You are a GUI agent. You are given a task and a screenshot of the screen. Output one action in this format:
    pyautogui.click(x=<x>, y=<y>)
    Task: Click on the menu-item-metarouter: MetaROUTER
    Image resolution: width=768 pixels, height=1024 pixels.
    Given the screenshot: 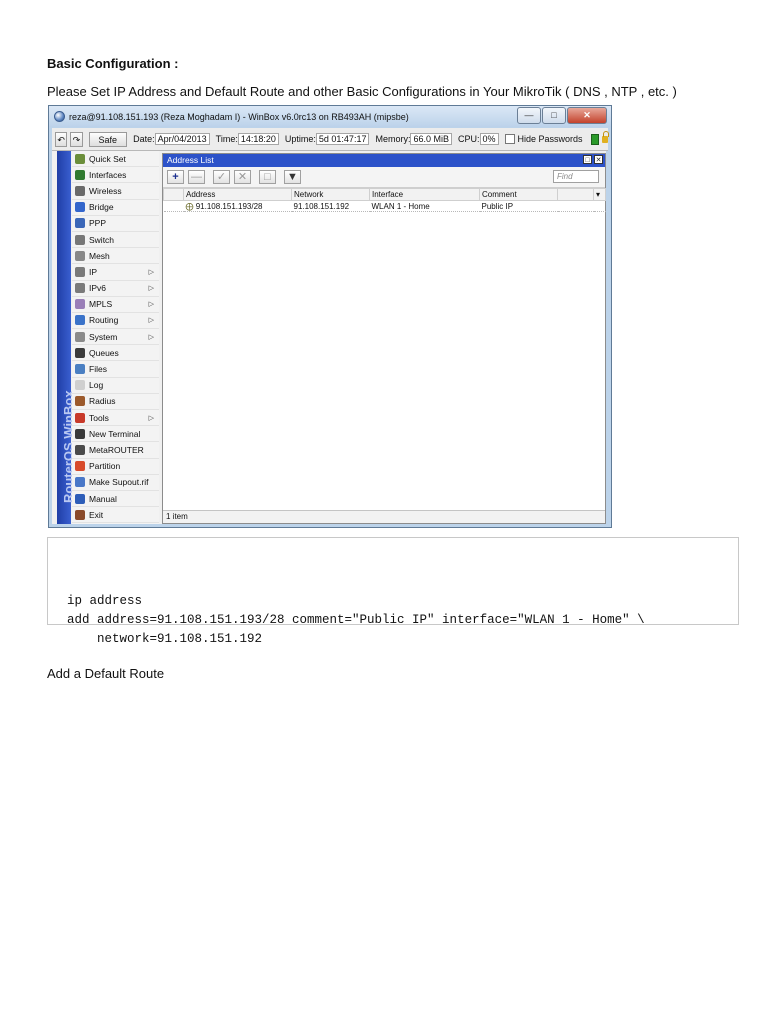 What is the action you would take?
    pyautogui.click(x=115, y=450)
    